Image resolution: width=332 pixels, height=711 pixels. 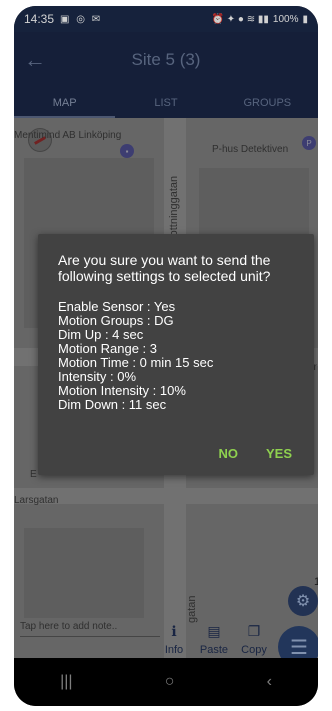 What do you see at coordinates (279, 453) in the screenshot?
I see `yes-button: YES` at bounding box center [279, 453].